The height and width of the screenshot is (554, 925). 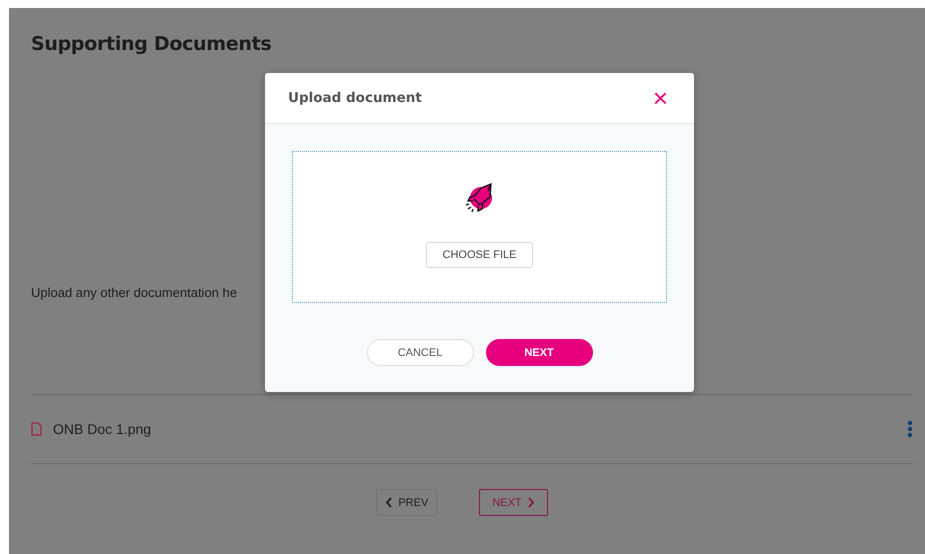 What do you see at coordinates (480, 429) in the screenshot?
I see `file-name: ONB Doc 1.png` at bounding box center [480, 429].